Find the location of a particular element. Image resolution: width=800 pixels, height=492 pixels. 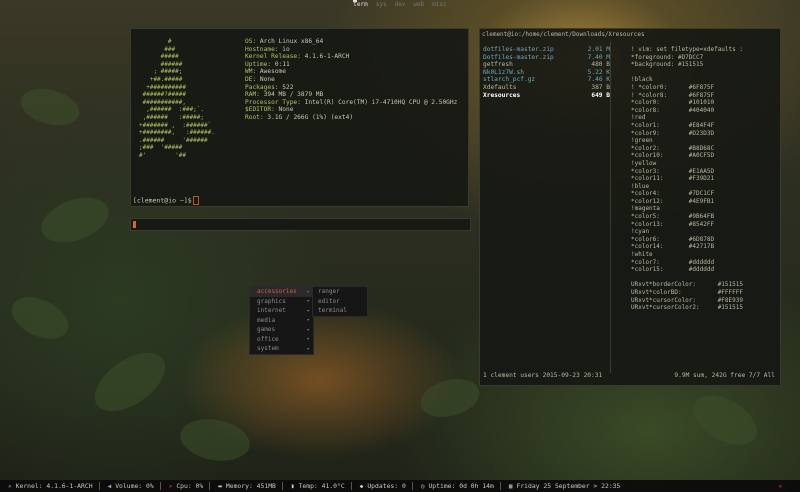

menu-item-label: internet is located at coordinates (271, 311).